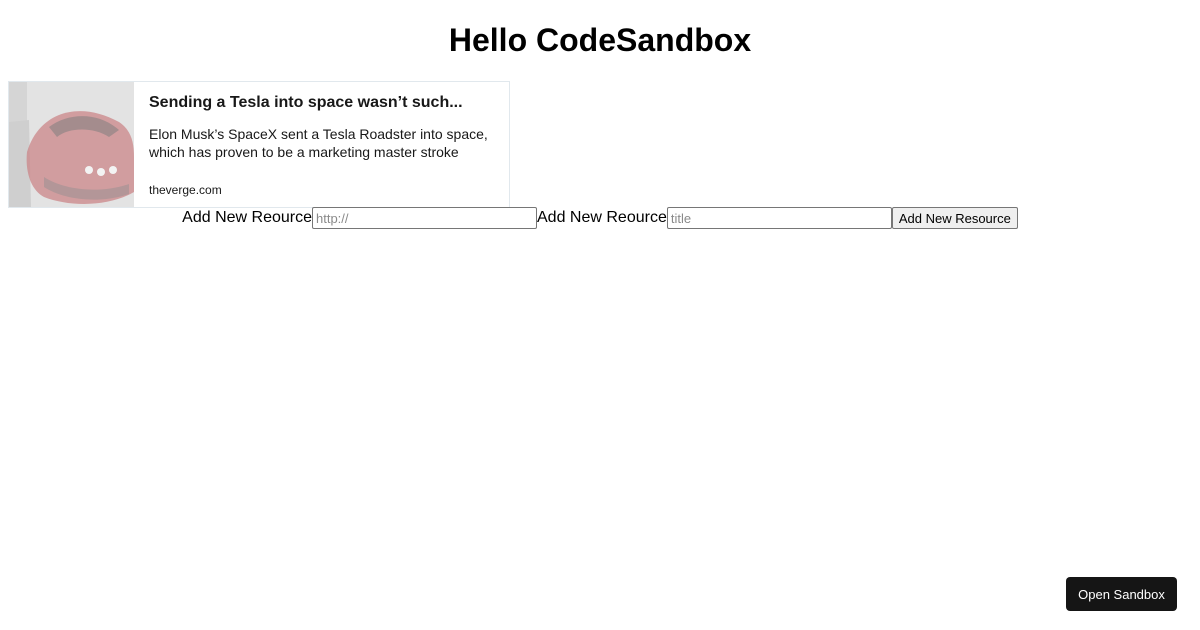 The image size is (1200, 630). I want to click on open-sandbox-button: Open Sandbox, so click(1121, 594).